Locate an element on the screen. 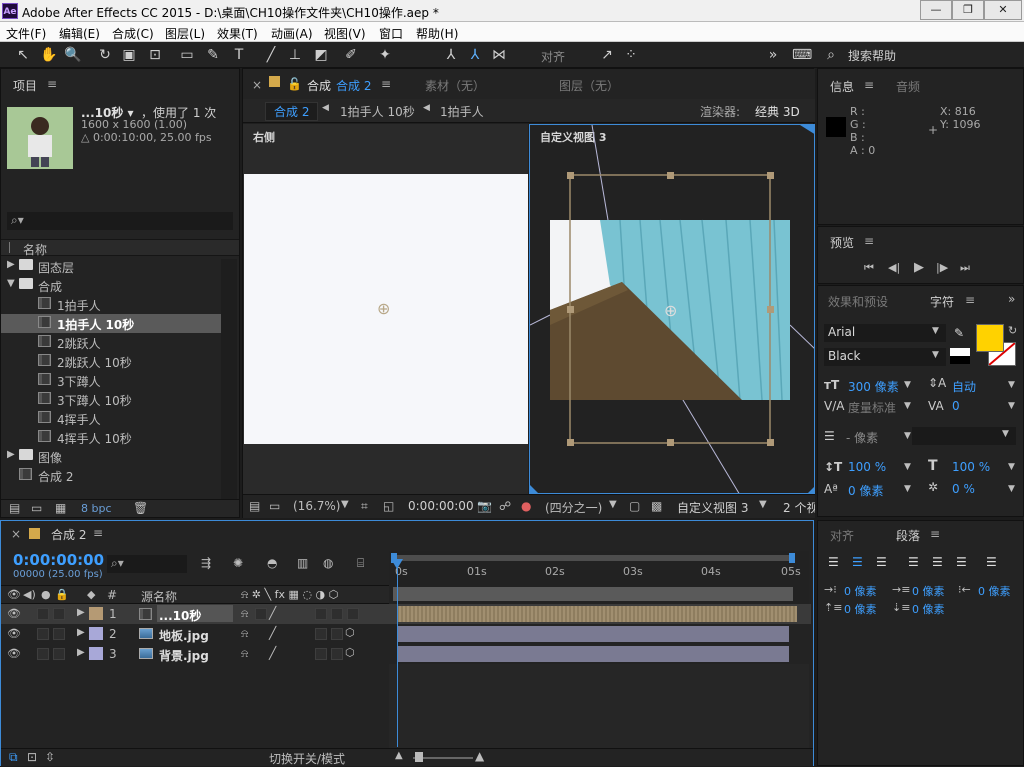  menu-window: 窗口 is located at coordinates (391, 33).